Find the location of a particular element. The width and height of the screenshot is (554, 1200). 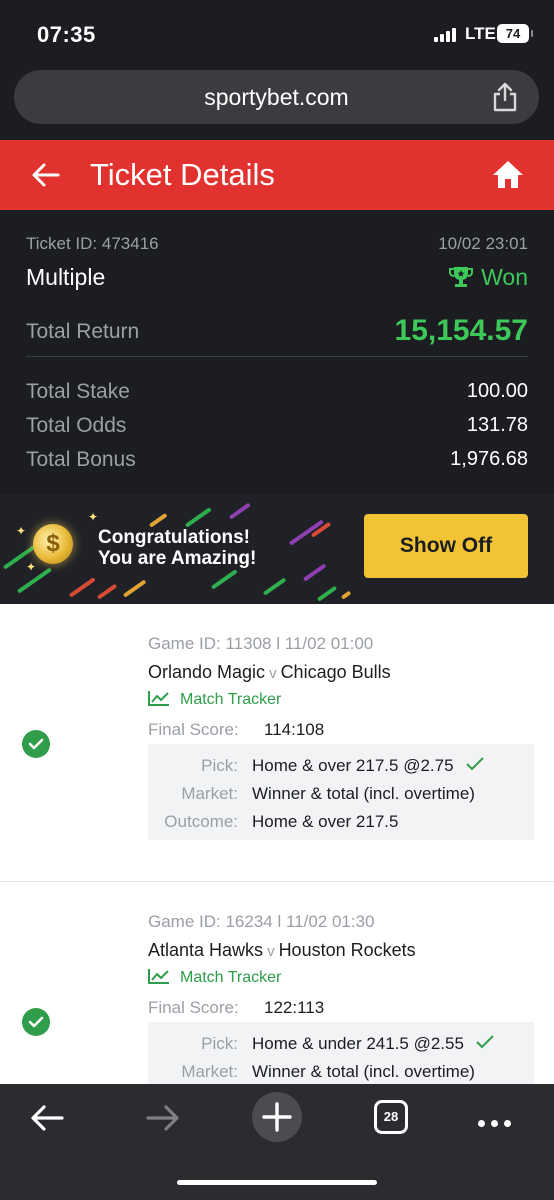

congrats-line-1: Congratulations! is located at coordinates (174, 537).